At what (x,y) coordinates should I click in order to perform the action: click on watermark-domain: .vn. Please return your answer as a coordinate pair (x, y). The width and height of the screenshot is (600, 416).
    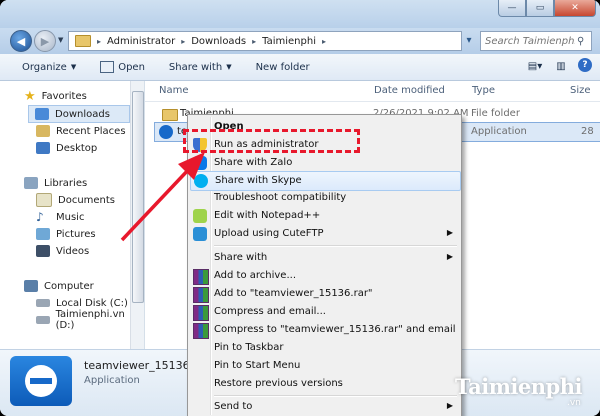
    Looking at the image, I should click on (574, 403).